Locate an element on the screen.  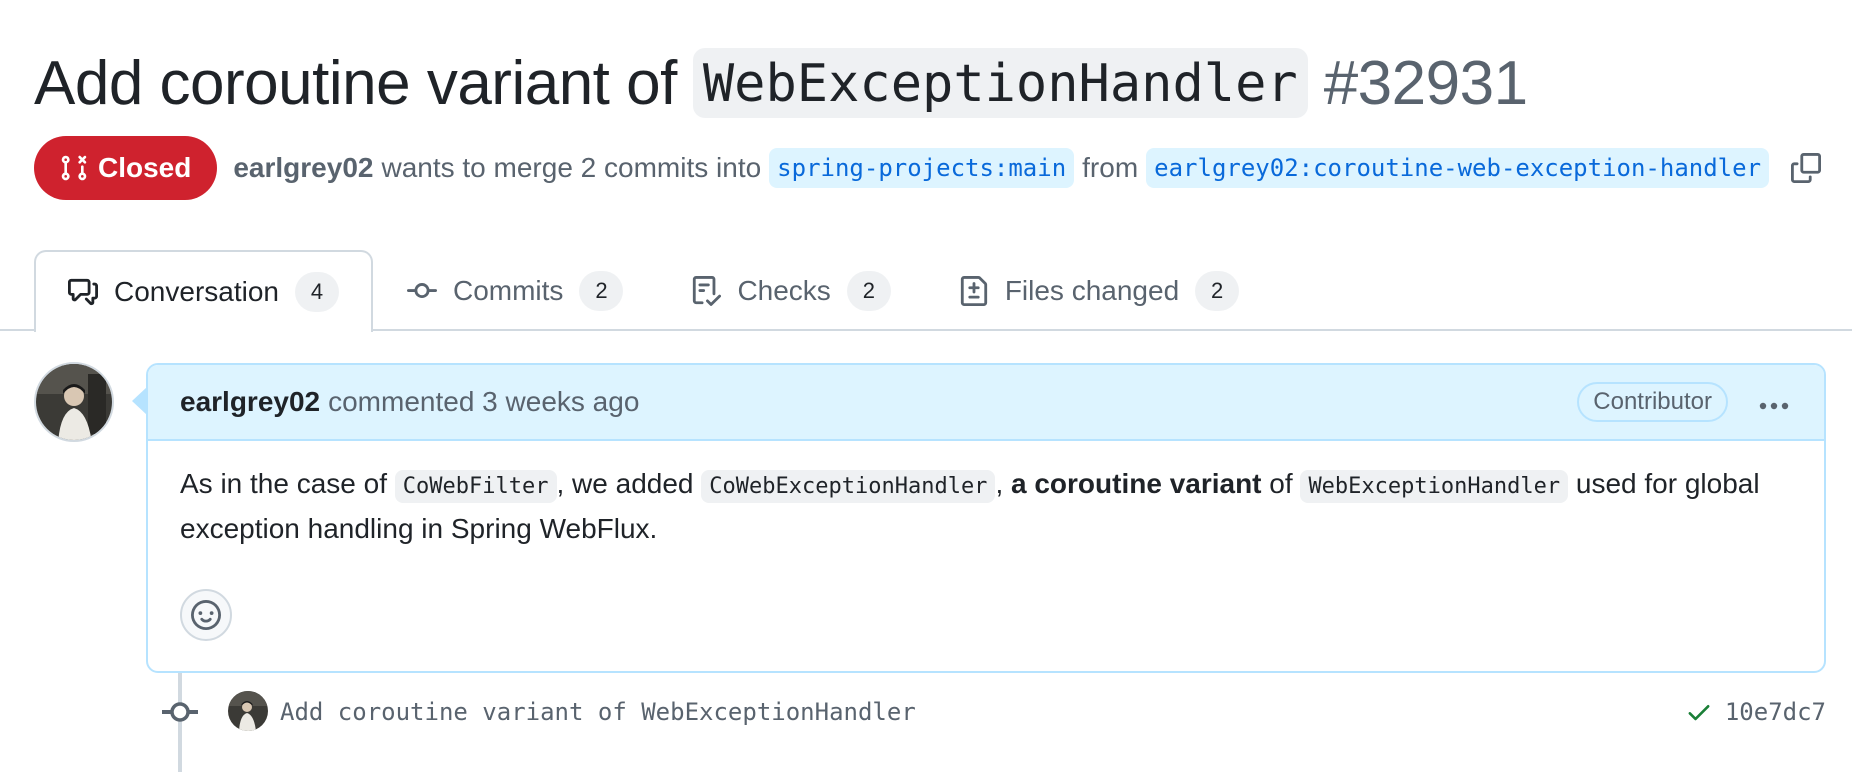
add-reaction-button is located at coordinates (206, 615).